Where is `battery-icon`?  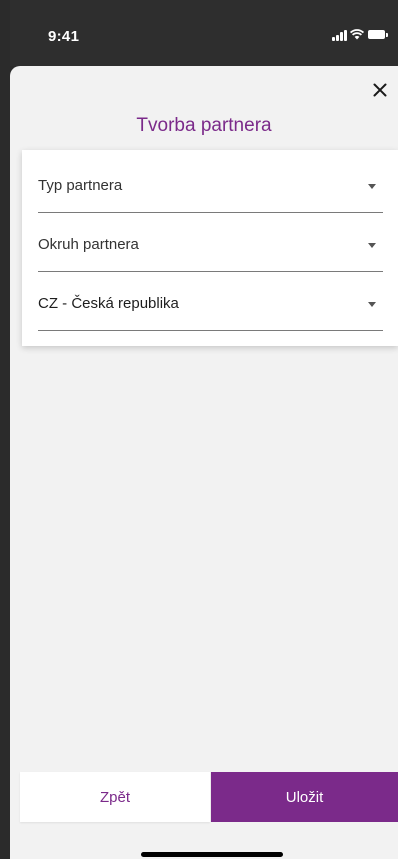
battery-icon is located at coordinates (378, 34).